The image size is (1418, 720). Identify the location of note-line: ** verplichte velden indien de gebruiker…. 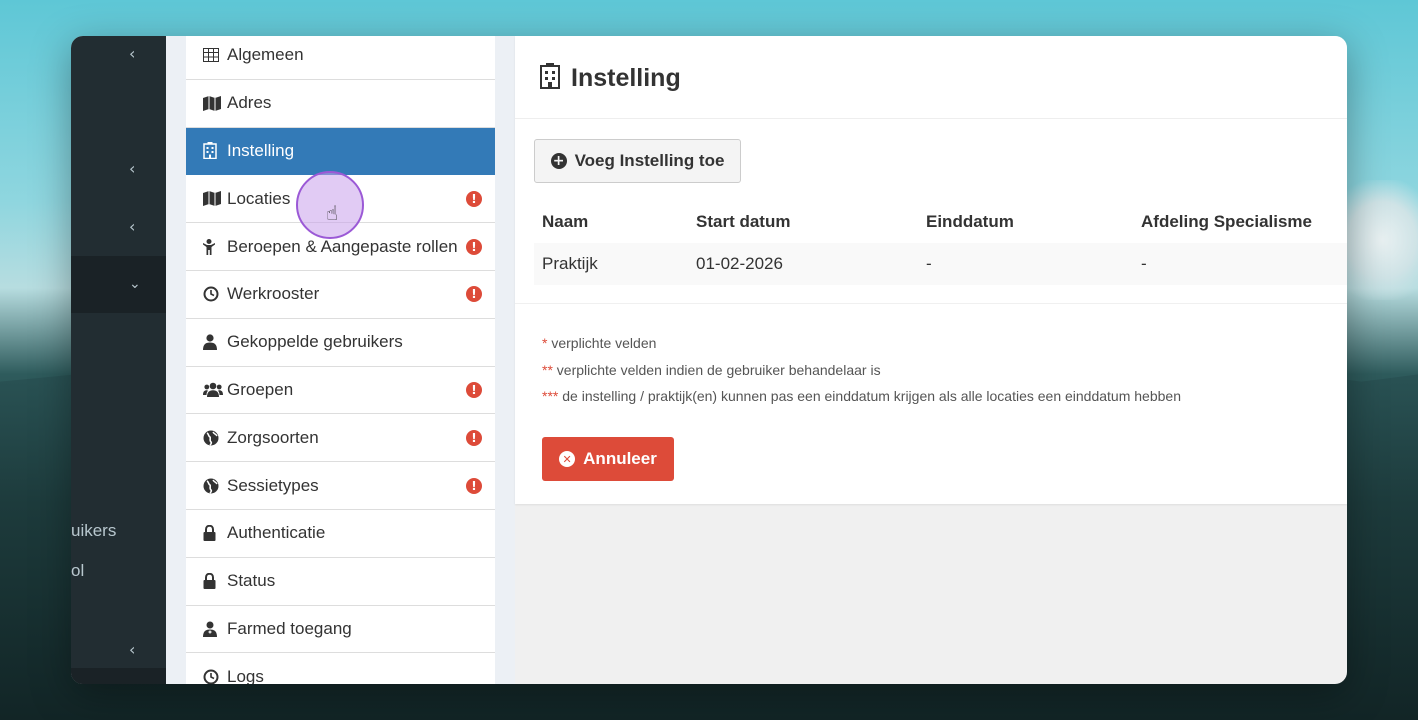
(861, 375).